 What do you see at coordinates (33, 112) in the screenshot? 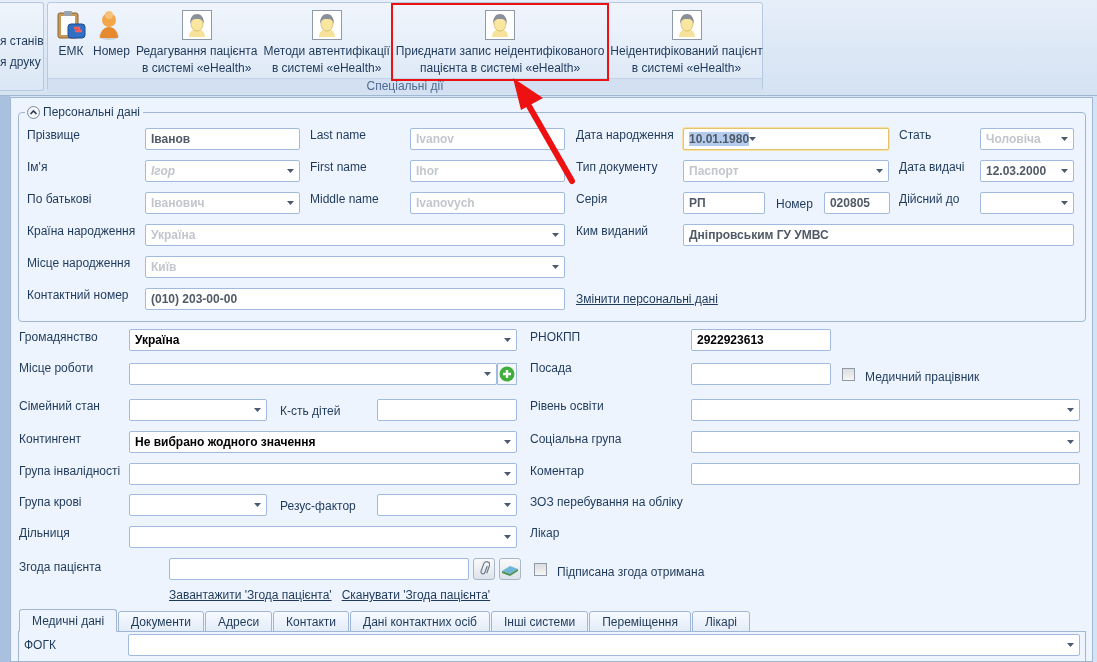
I see `collapse-icon` at bounding box center [33, 112].